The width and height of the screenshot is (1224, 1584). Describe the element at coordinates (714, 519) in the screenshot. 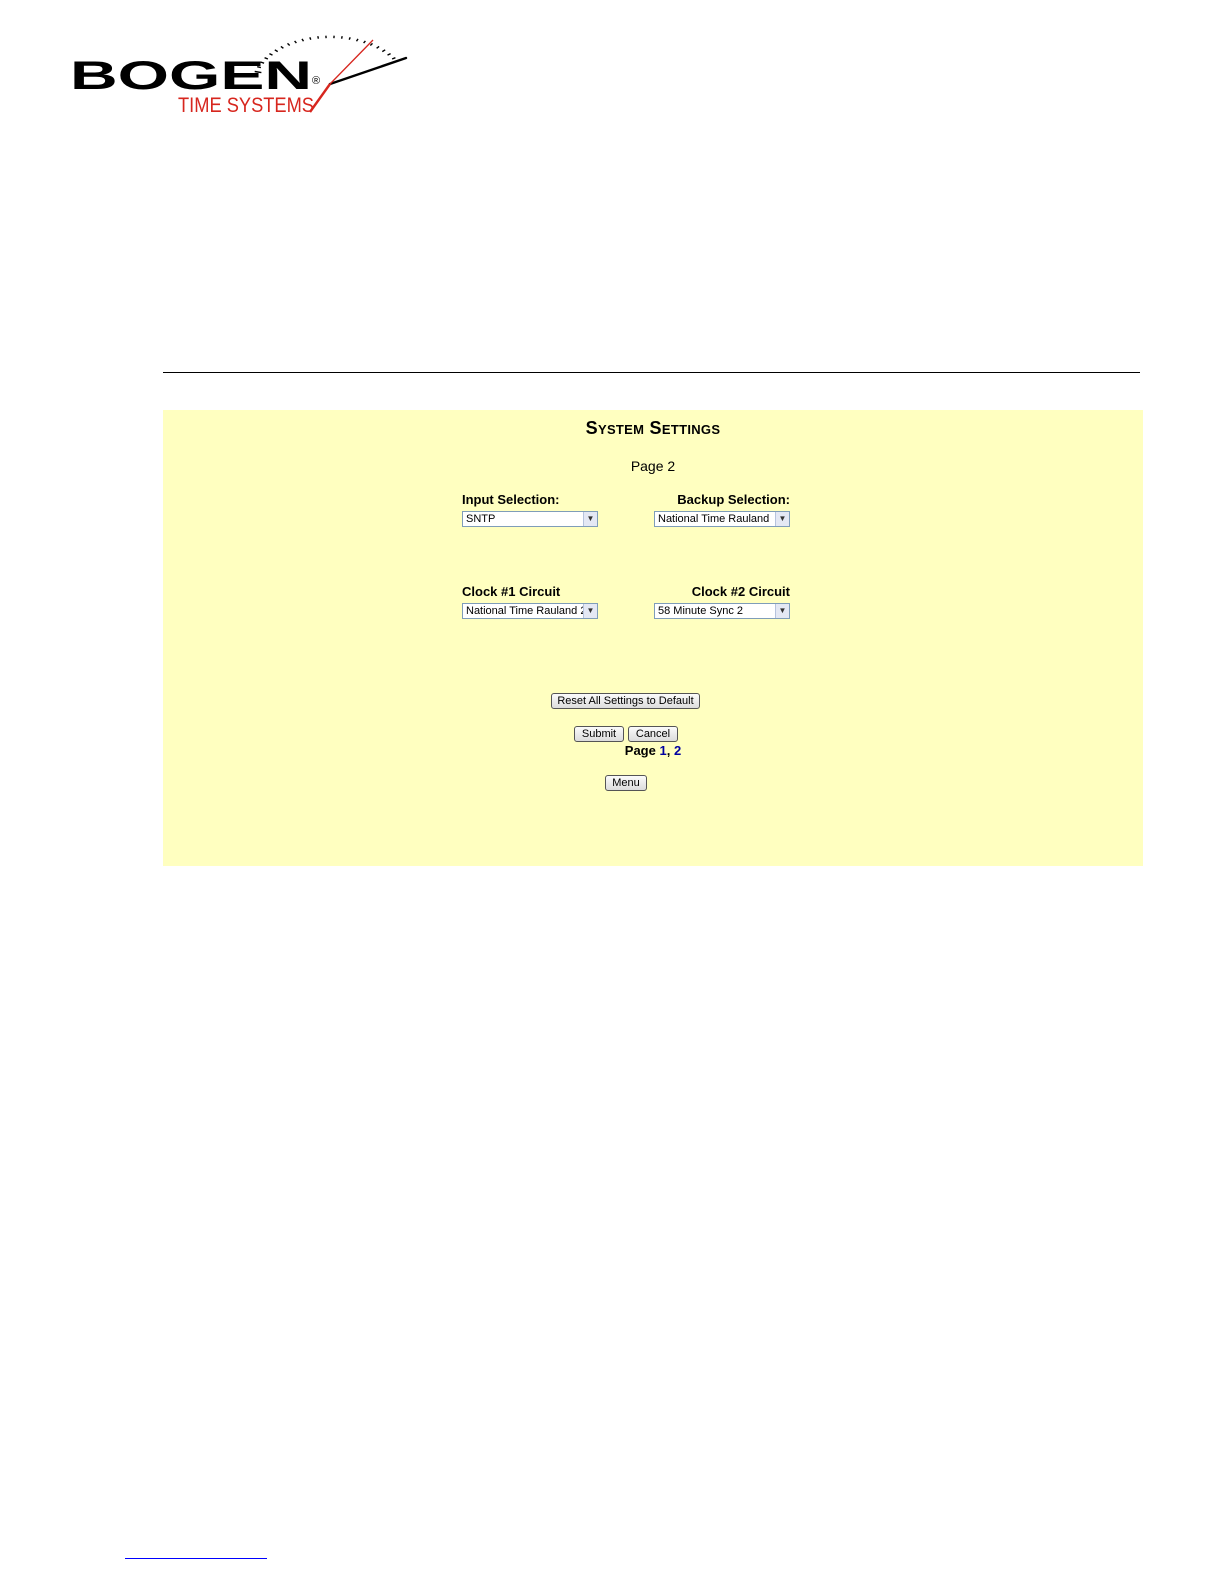

I see `backup-selection-value: National Time Rauland` at that location.